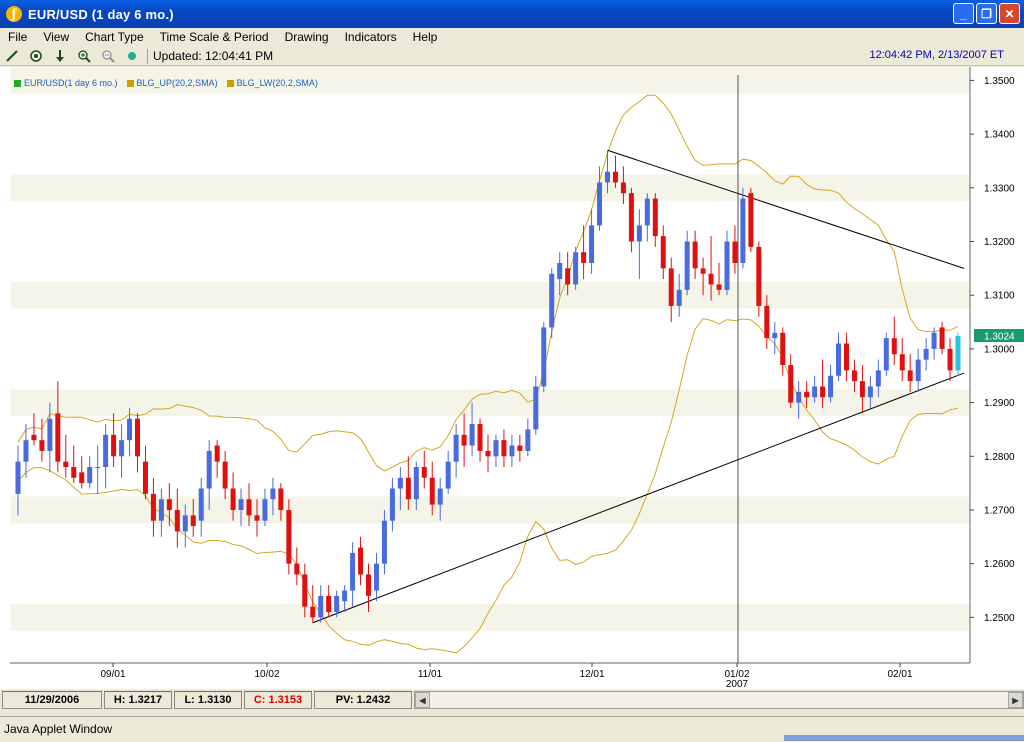 This screenshot has height=742, width=1024. I want to click on java-applet-label: Java Applet Window, so click(58, 728).